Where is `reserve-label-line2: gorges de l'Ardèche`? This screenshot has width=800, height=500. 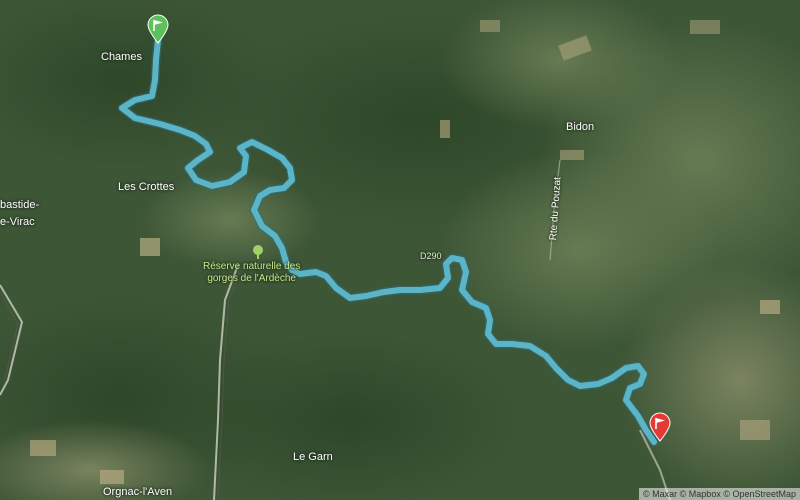 reserve-label-line2: gorges de l'Ardèche is located at coordinates (251, 278).